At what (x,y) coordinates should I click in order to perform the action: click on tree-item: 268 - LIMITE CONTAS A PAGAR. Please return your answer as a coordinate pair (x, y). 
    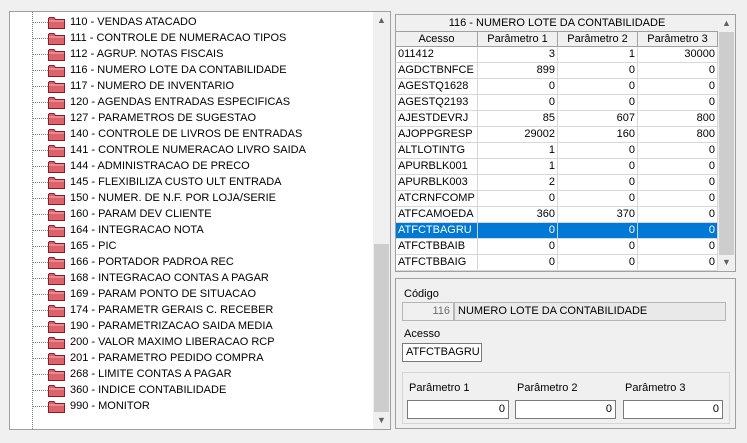
    Looking at the image, I should click on (192, 374).